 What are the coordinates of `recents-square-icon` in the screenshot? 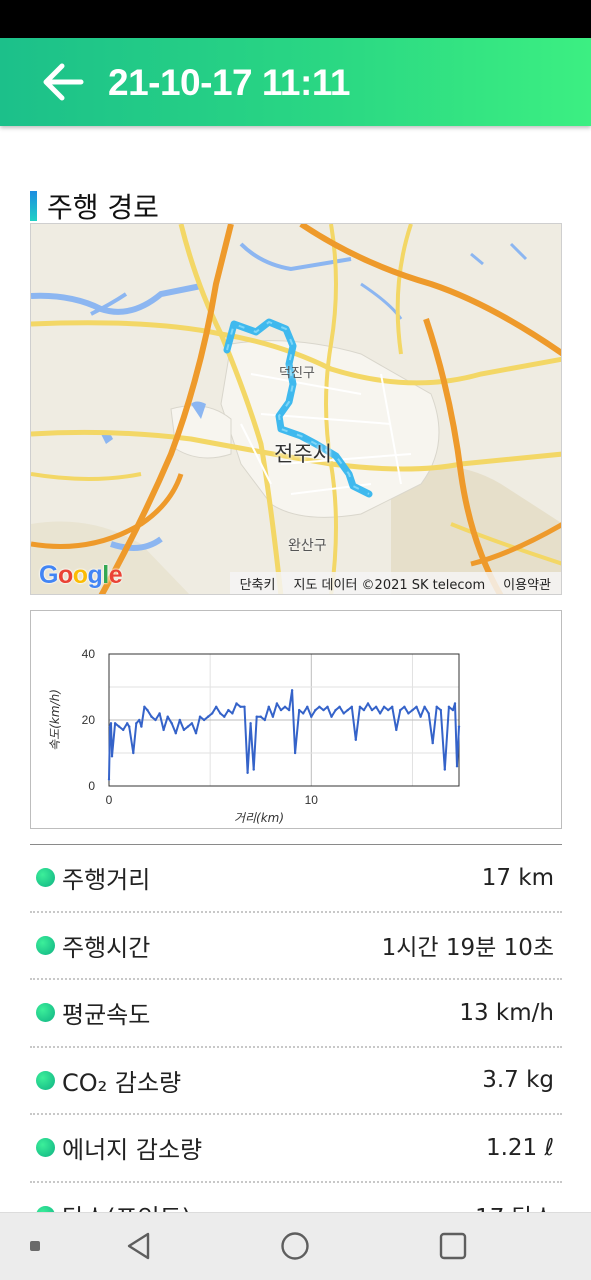 It's located at (453, 1248).